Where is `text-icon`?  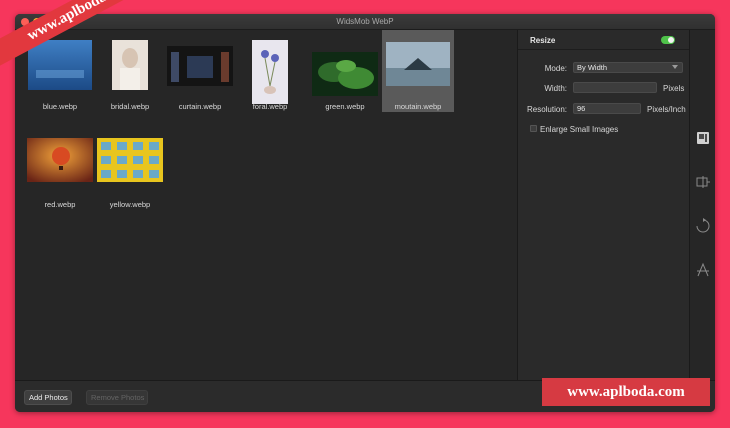
text-icon is located at coordinates (703, 270).